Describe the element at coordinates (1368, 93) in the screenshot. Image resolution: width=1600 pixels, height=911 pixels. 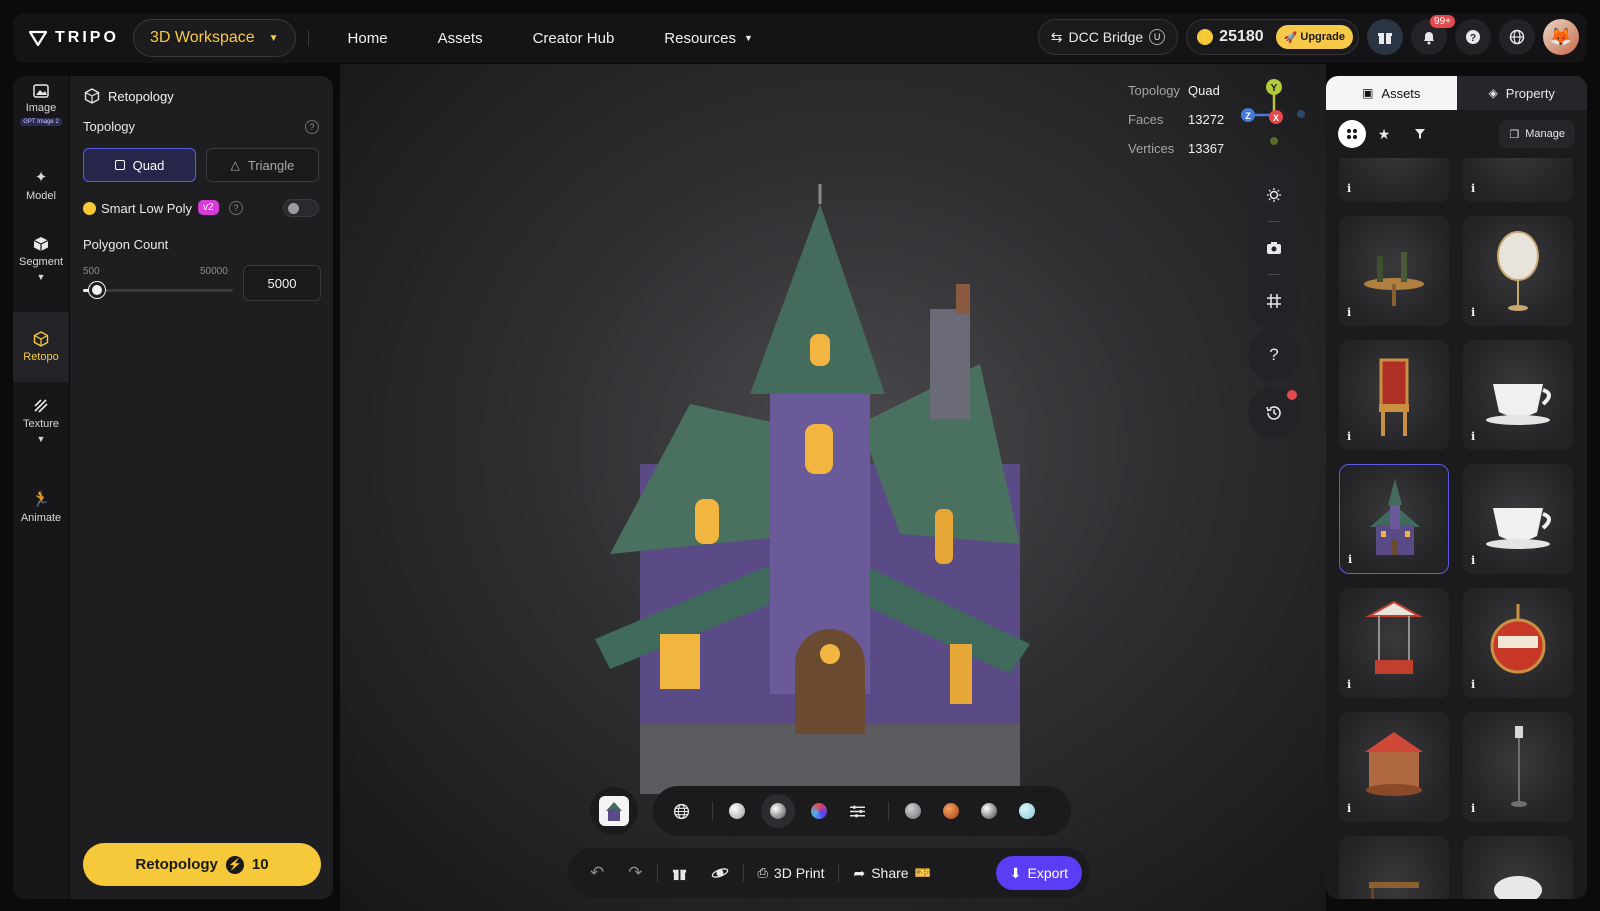
I see `archive-icon: ▣` at that location.